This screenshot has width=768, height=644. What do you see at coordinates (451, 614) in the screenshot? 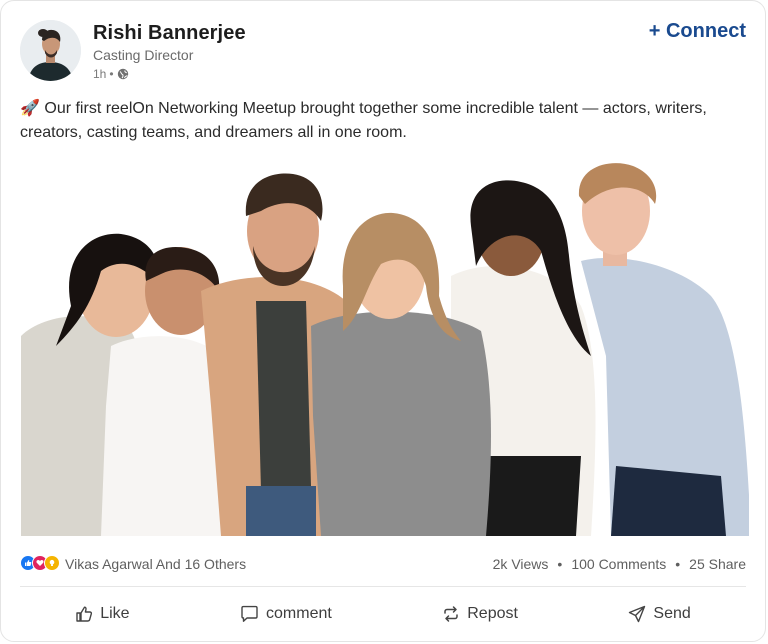
I see `repost-icon` at bounding box center [451, 614].